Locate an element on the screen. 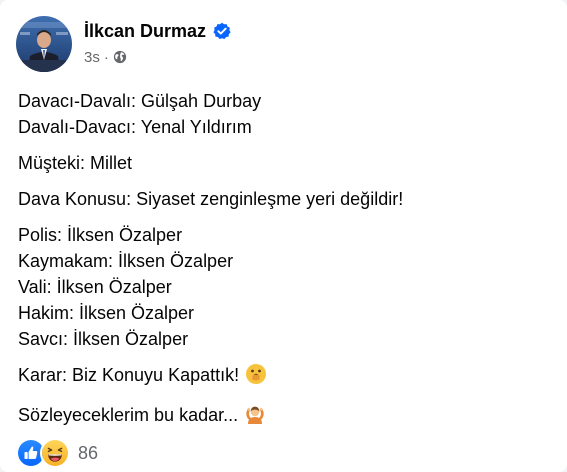  person-gesturing-ok-icon is located at coordinates (255, 417).